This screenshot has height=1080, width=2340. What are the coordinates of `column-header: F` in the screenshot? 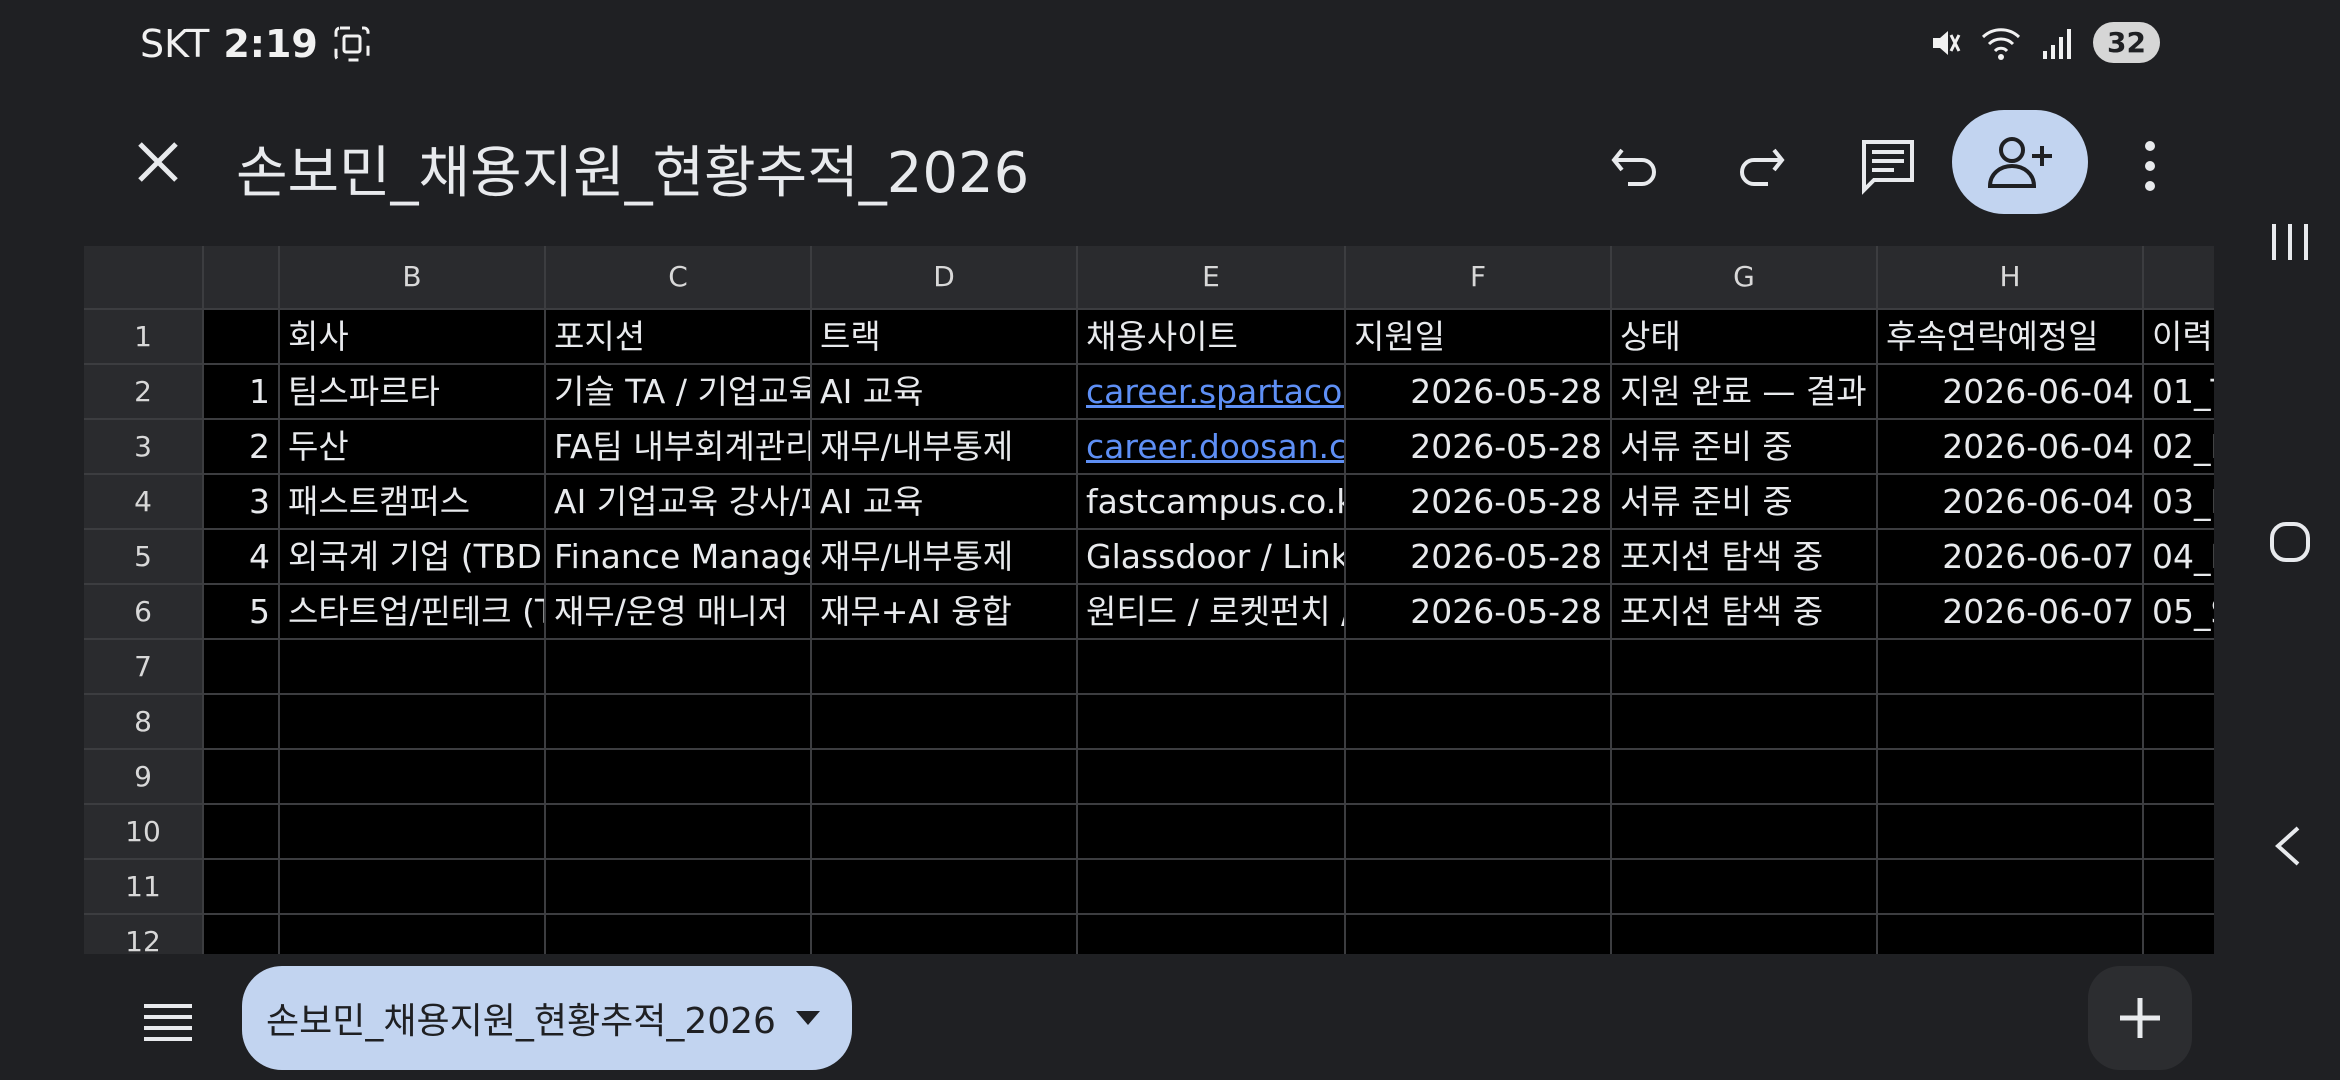 It's located at (1479, 278).